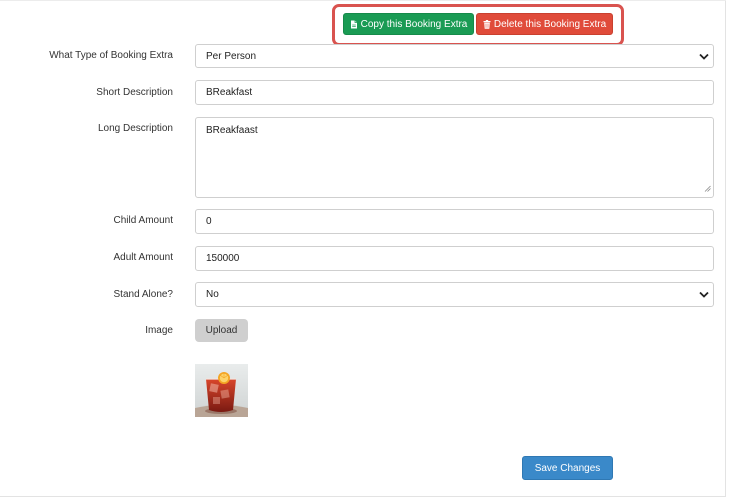 This screenshot has width=730, height=500. I want to click on delete-button-label: Delete this Booking Extra, so click(550, 24).